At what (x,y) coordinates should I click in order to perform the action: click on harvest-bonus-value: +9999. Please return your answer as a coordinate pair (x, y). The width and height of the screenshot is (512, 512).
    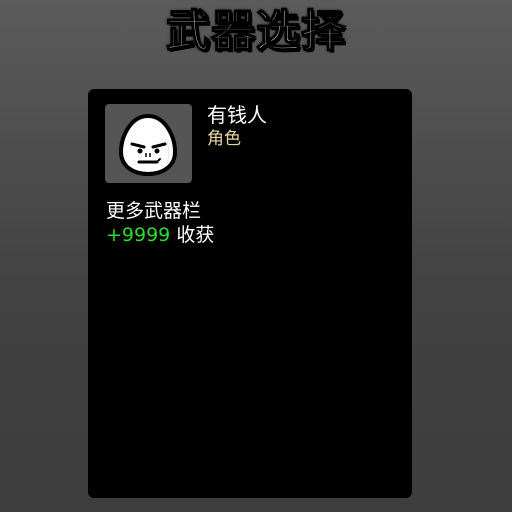
    Looking at the image, I should click on (138, 235).